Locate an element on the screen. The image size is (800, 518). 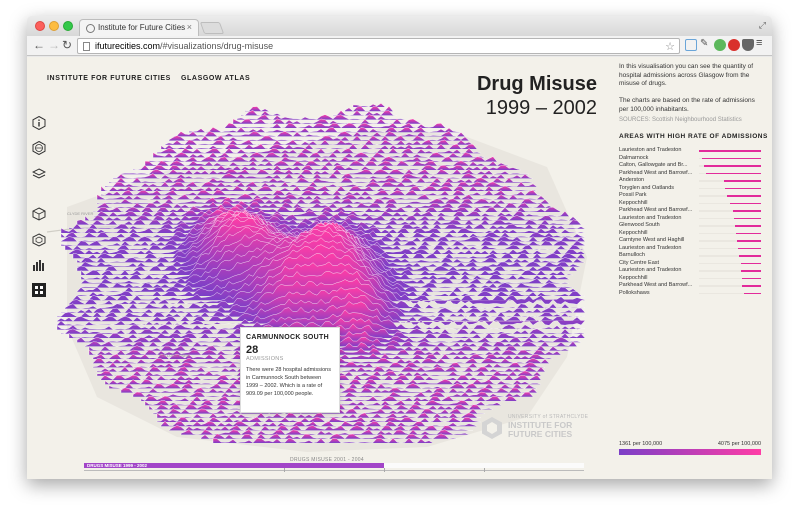
tooltip-label: ADMISSIONS is located at coordinates (265, 359).